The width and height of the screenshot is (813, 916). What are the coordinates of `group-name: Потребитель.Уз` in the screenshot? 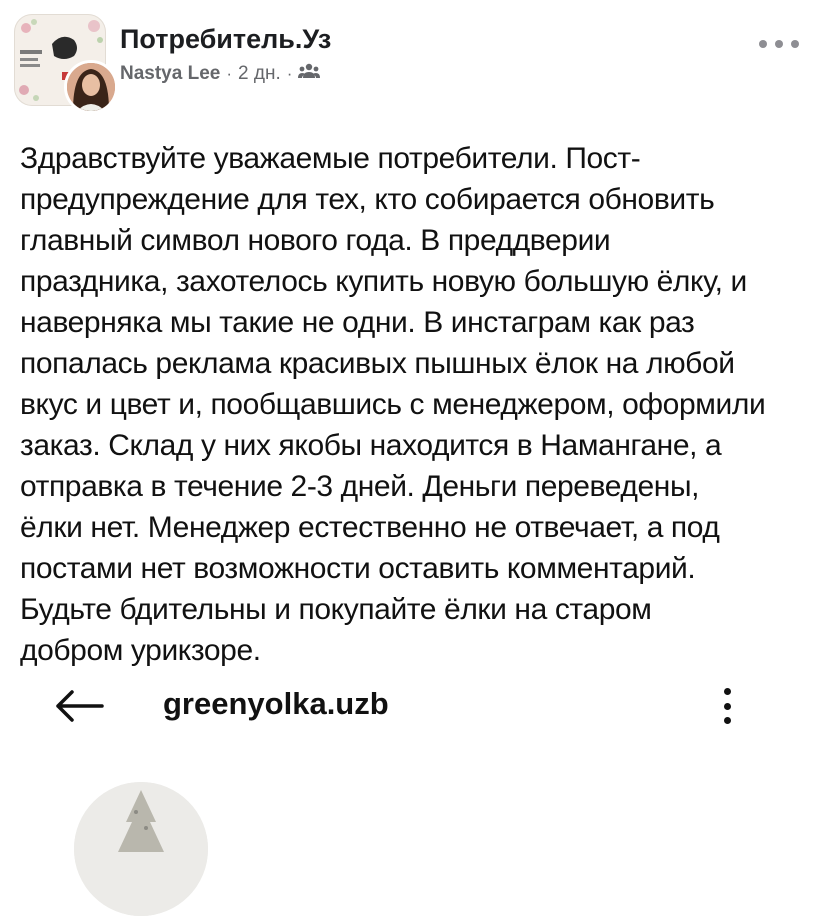 It's located at (225, 39).